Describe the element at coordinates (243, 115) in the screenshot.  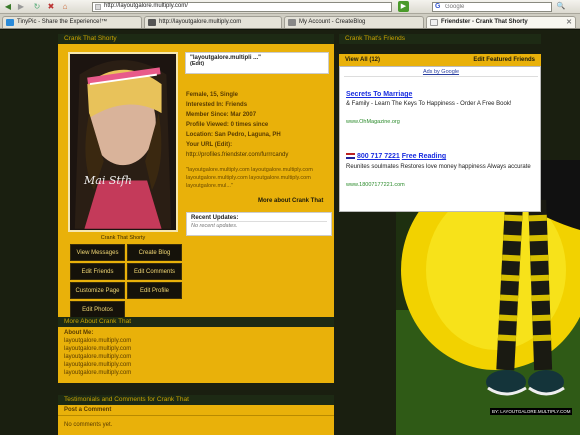
I see `member-since-value: Mar 2007` at that location.